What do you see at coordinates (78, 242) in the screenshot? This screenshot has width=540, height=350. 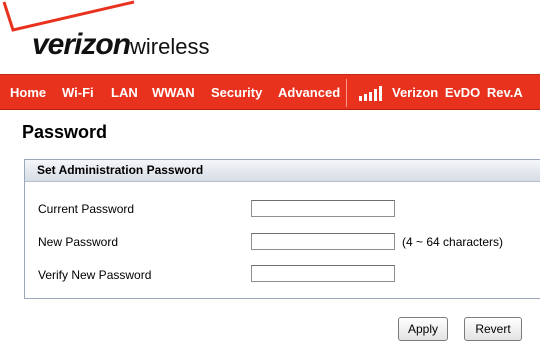 I see `new-password-label: New Password` at bounding box center [78, 242].